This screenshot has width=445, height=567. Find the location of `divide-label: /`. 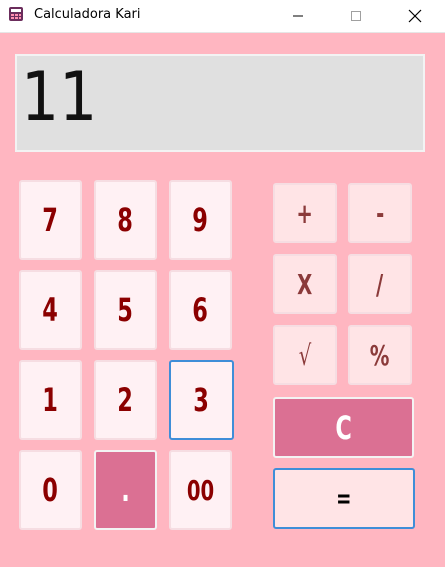

divide-label: / is located at coordinates (380, 284).